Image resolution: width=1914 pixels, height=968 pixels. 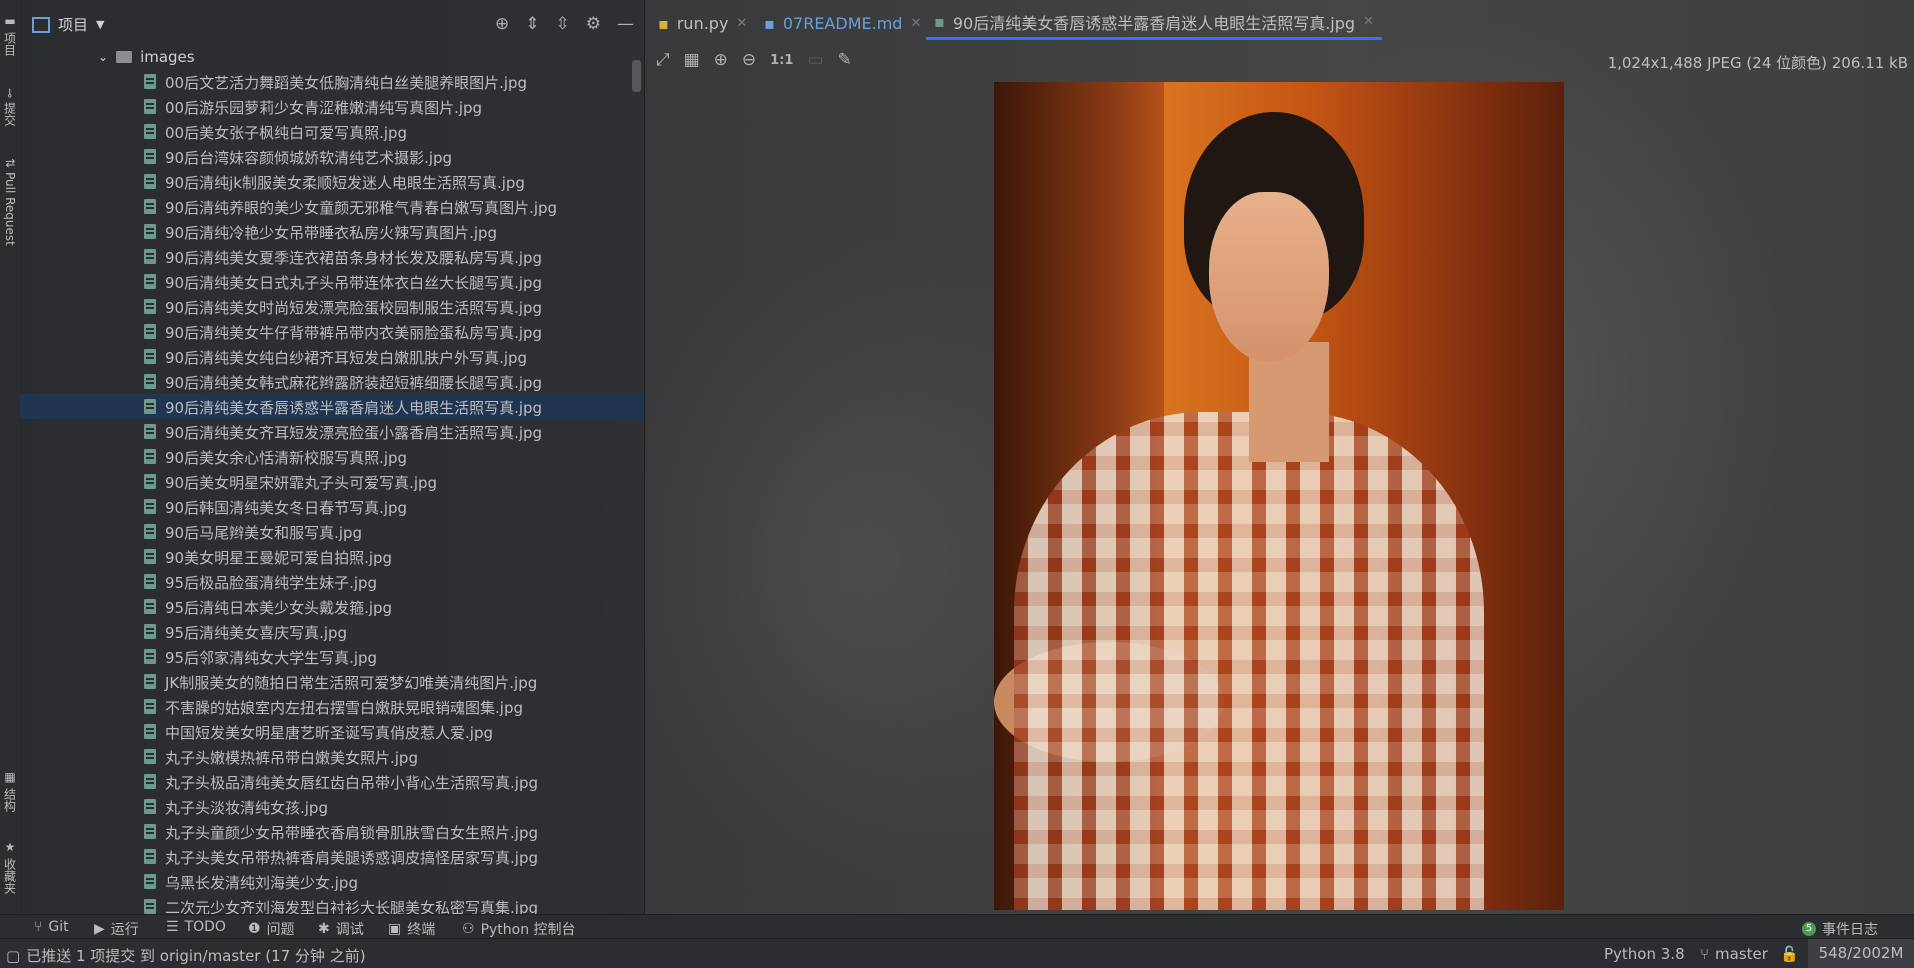 I want to click on git-tool-button: ⑂ Git, so click(x=51, y=927).